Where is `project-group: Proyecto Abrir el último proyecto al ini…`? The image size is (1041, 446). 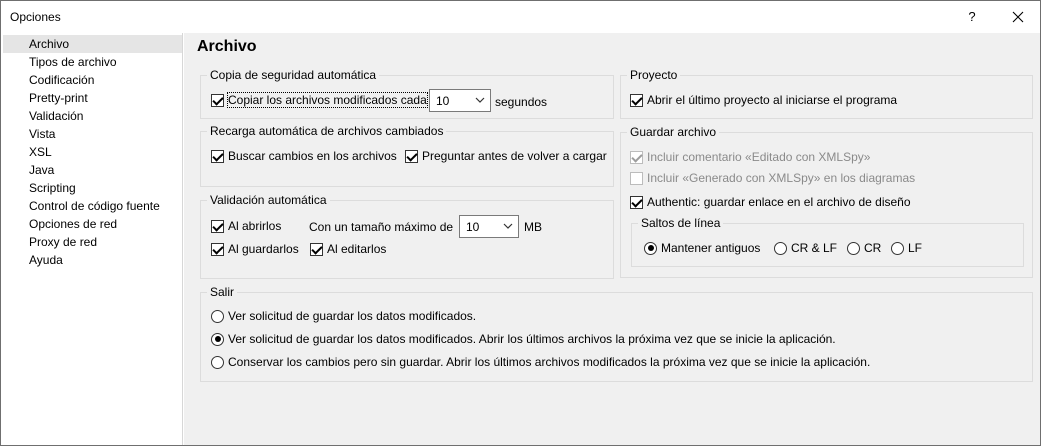
project-group: Proyecto Abrir el último proyecto al ini… is located at coordinates (826, 93).